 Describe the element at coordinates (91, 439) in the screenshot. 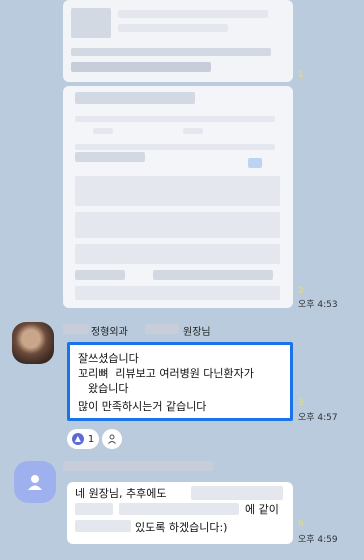

I see `reaction-count: 1` at that location.